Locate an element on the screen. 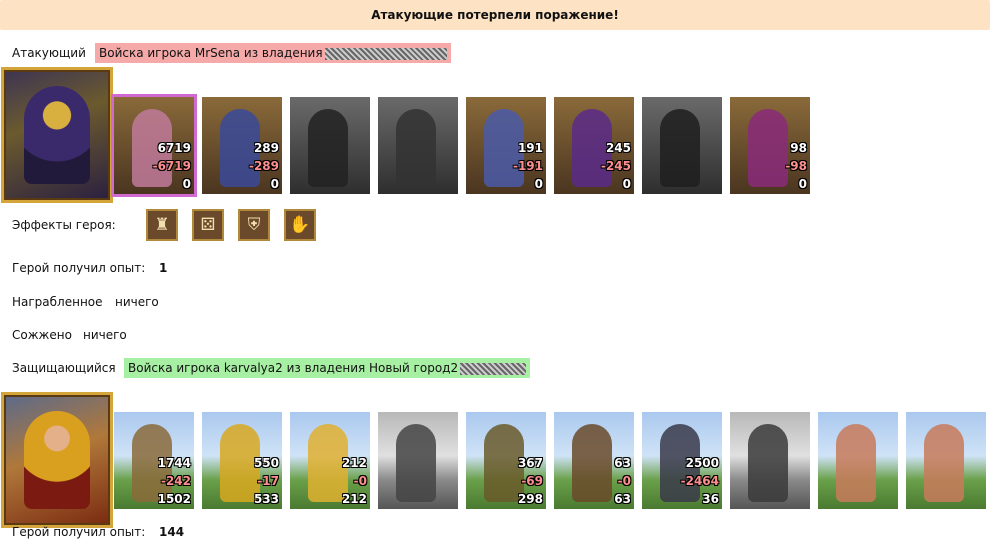  unit-losses: -289 is located at coordinates (263, 166).